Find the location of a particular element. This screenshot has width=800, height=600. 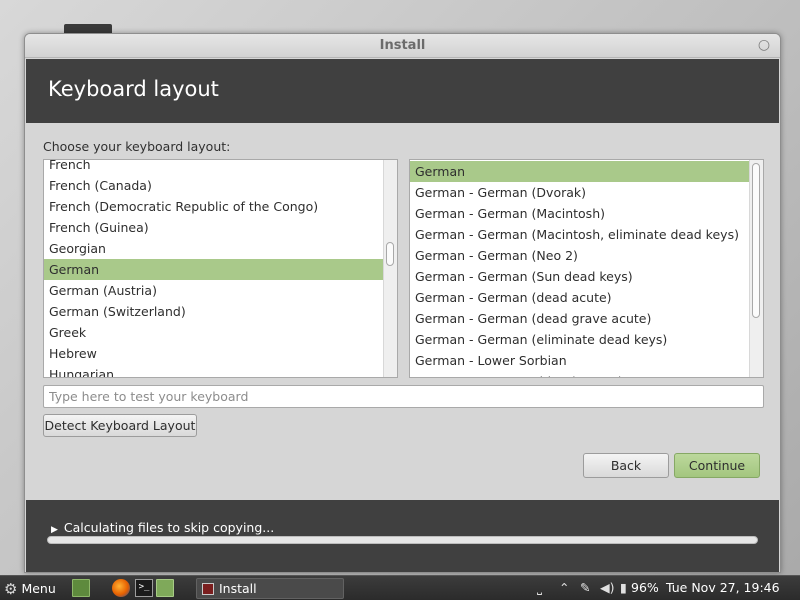

menu-button: ⚙ Menu is located at coordinates (30, 588).